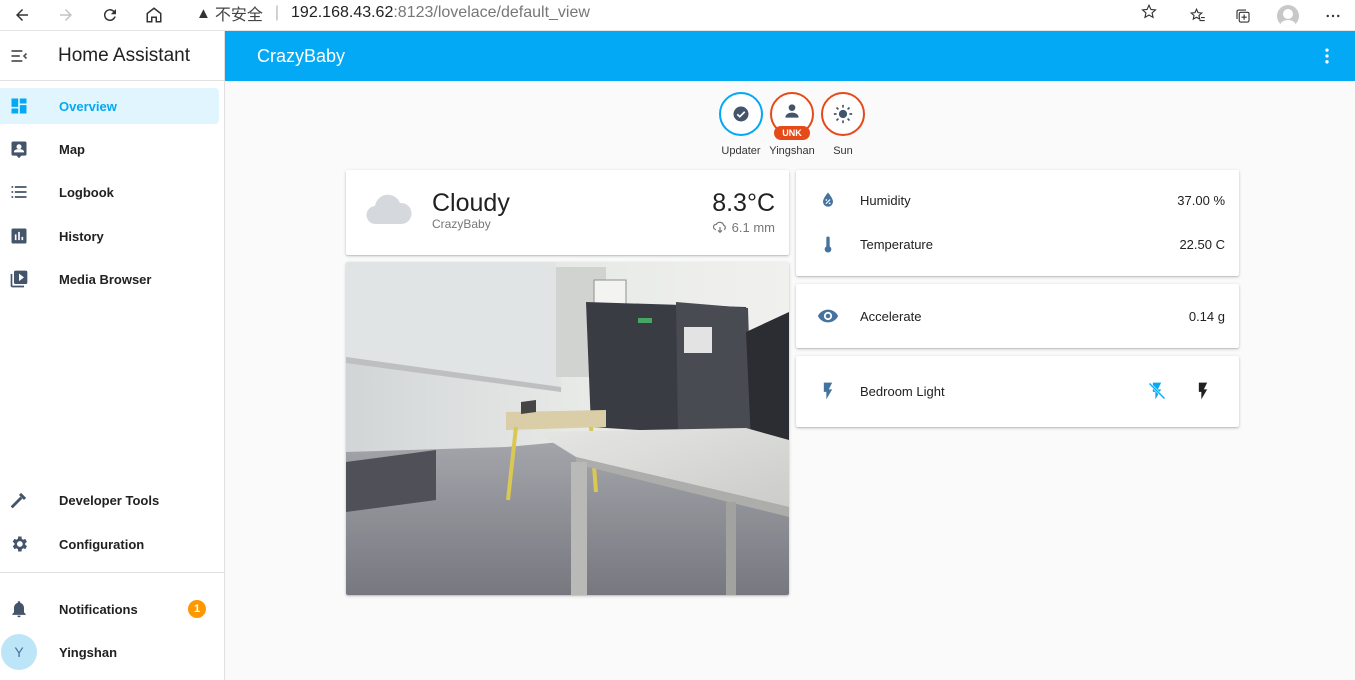 The width and height of the screenshot is (1355, 680). Describe the element at coordinates (109, 236) in the screenshot. I see `sidebar-item-history: History` at that location.